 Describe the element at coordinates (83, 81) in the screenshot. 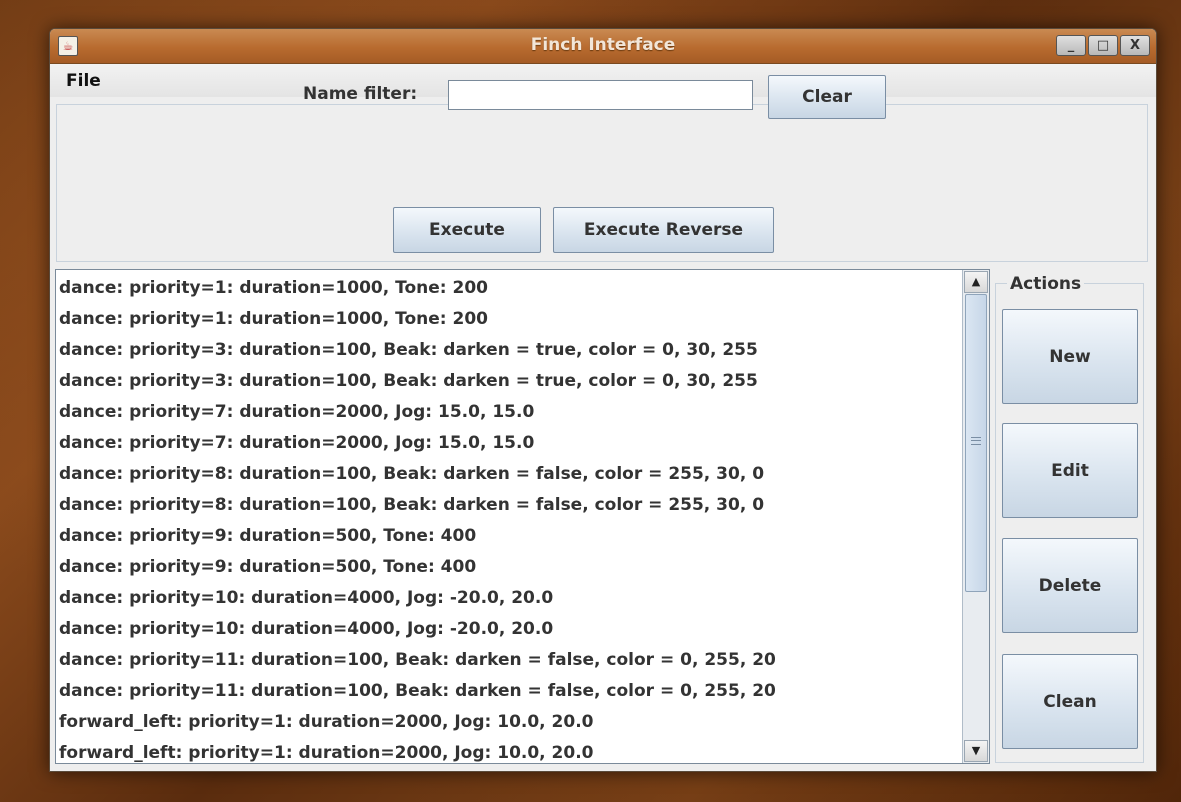

I see `menu-file: File` at that location.